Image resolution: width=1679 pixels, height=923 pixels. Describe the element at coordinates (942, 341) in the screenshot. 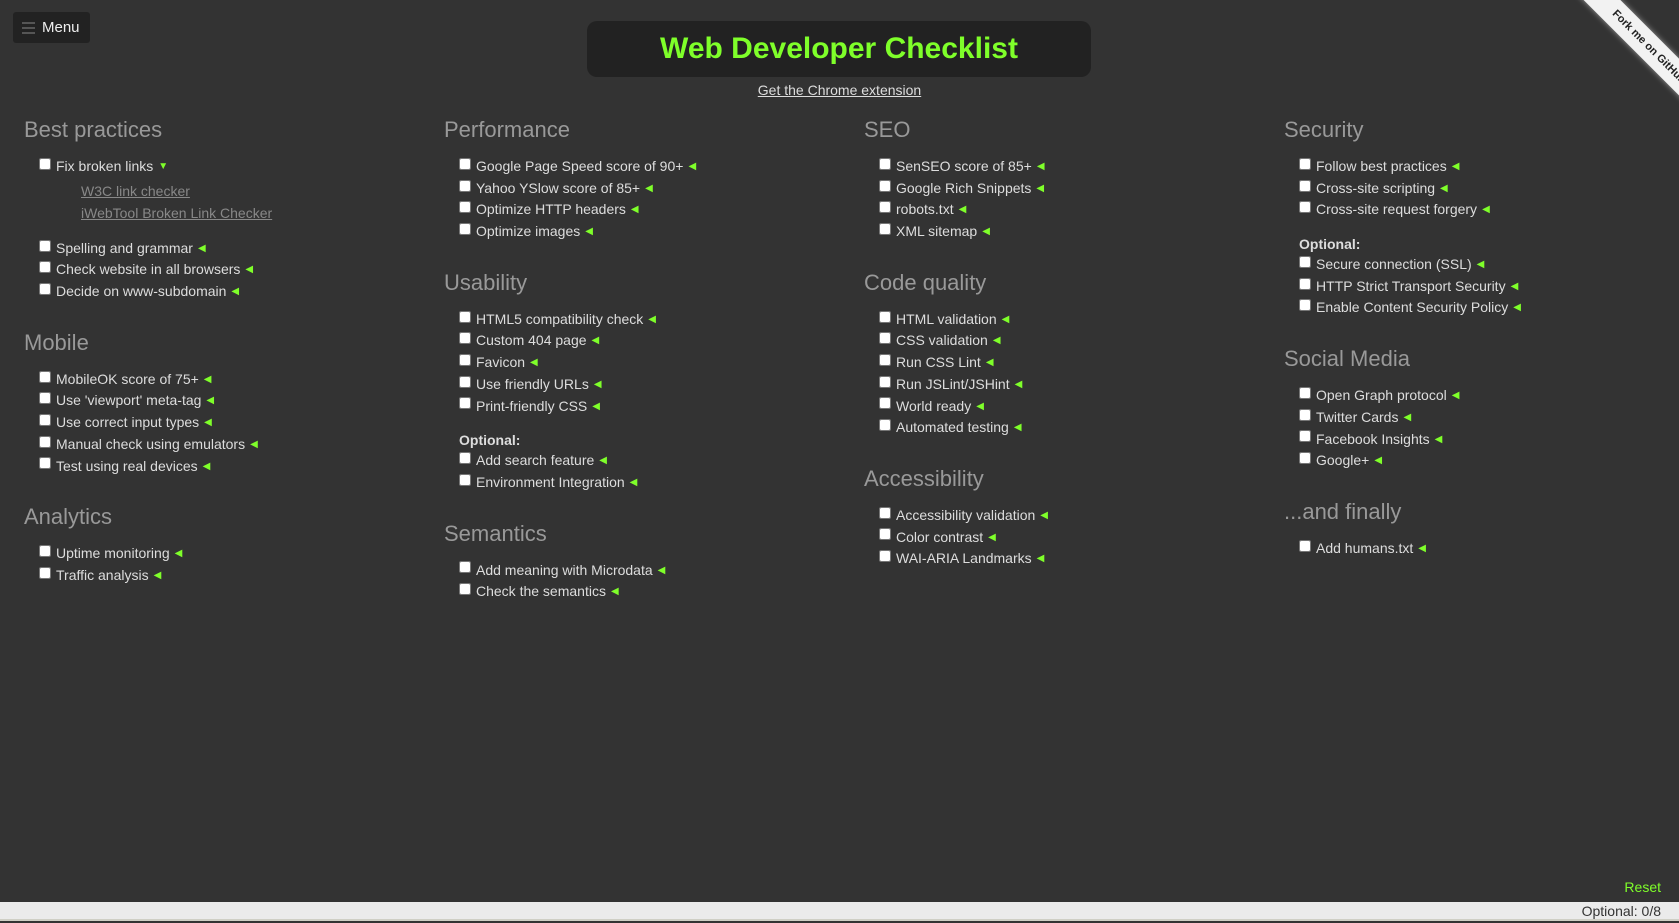

I see `item-label: CSS validation` at that location.